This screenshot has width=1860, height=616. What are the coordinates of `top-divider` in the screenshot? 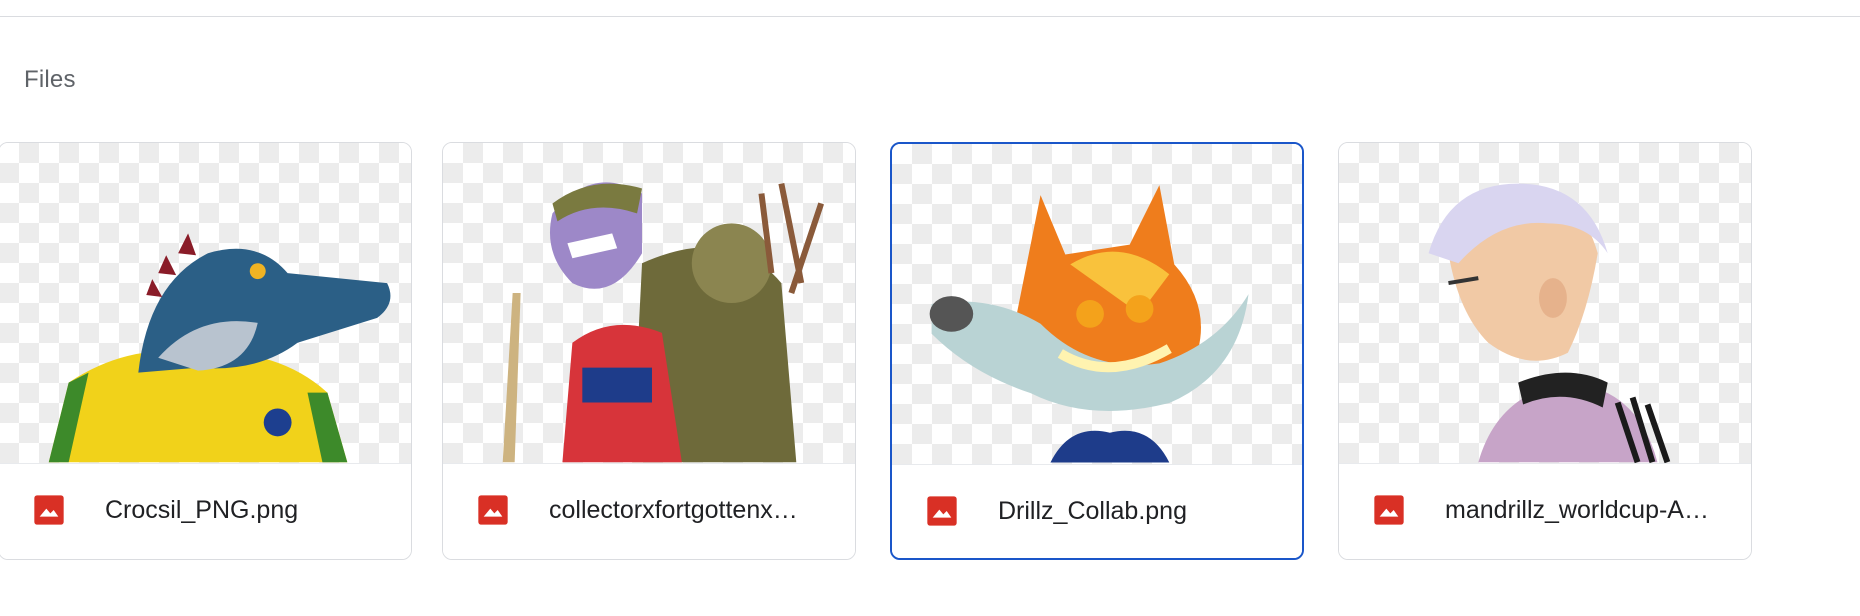 It's located at (930, 16).